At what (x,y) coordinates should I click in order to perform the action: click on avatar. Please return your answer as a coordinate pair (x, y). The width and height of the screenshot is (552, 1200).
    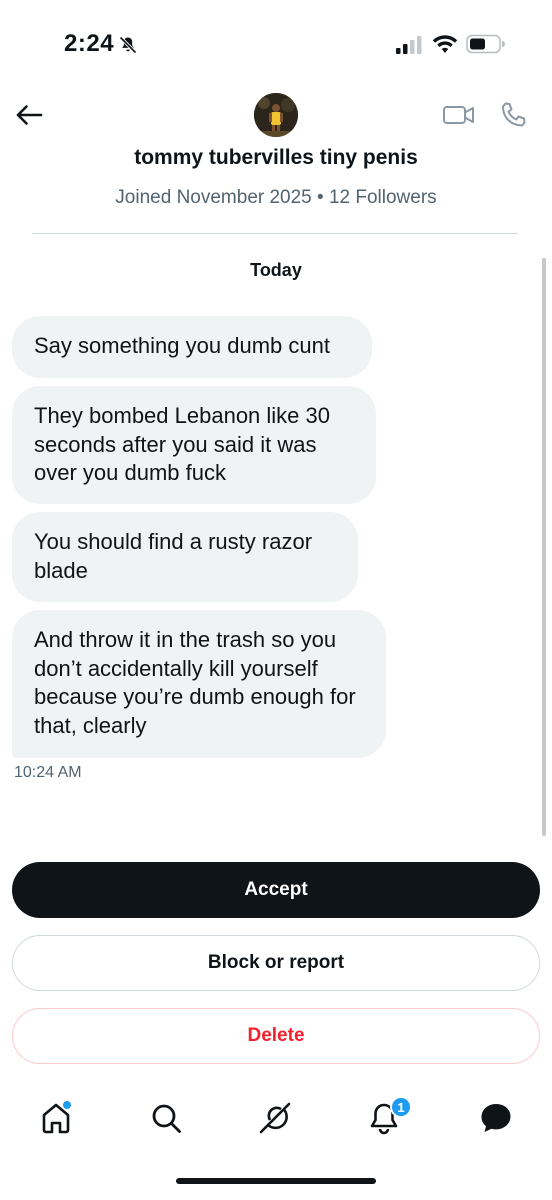
    Looking at the image, I should click on (276, 115).